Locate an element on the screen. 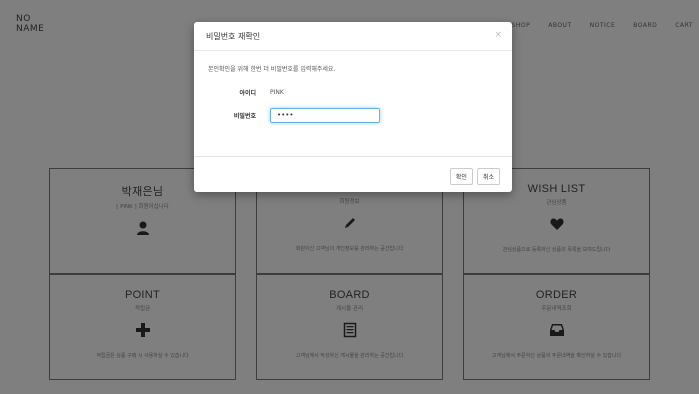  dialog-title: 비밀번호 재확인 is located at coordinates (233, 36).